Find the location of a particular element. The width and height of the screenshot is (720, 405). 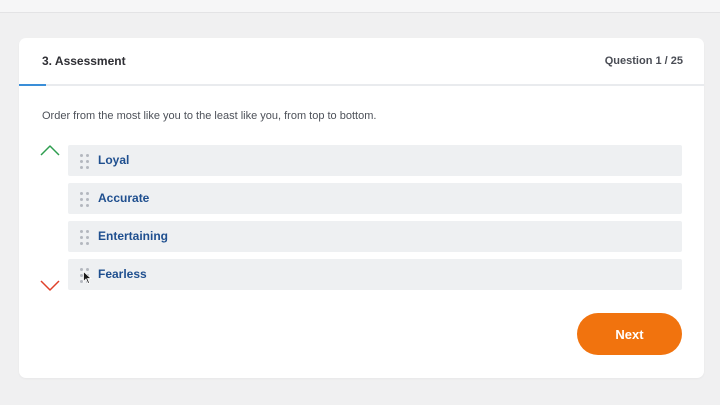

rank-option: Accurate is located at coordinates (375, 198).